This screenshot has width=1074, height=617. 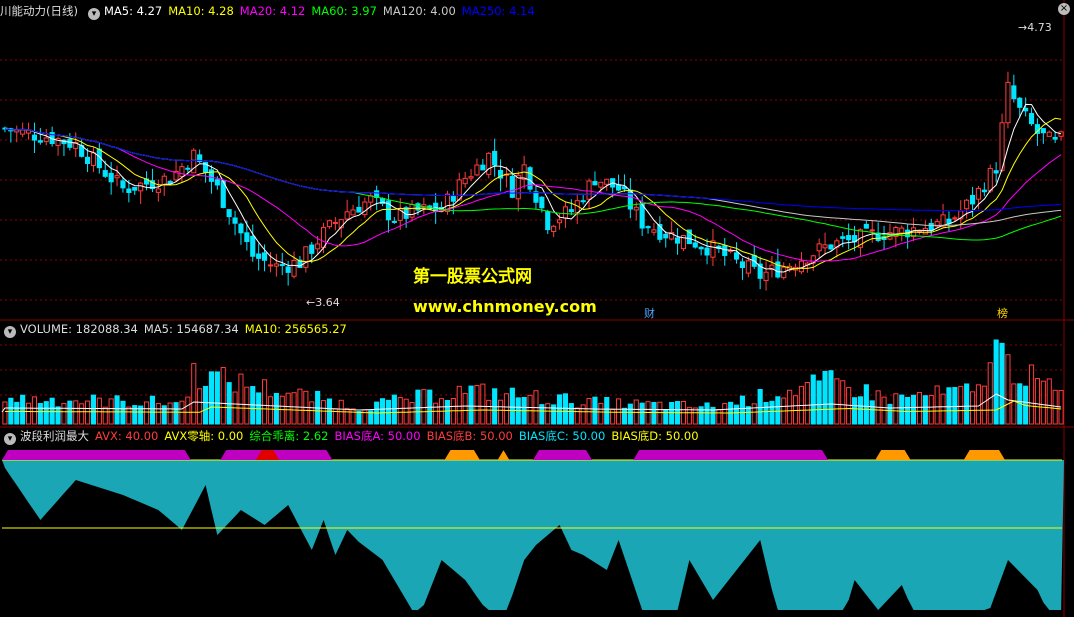 What do you see at coordinates (1064, 9) in the screenshot?
I see `close-icon: ×` at bounding box center [1064, 9].